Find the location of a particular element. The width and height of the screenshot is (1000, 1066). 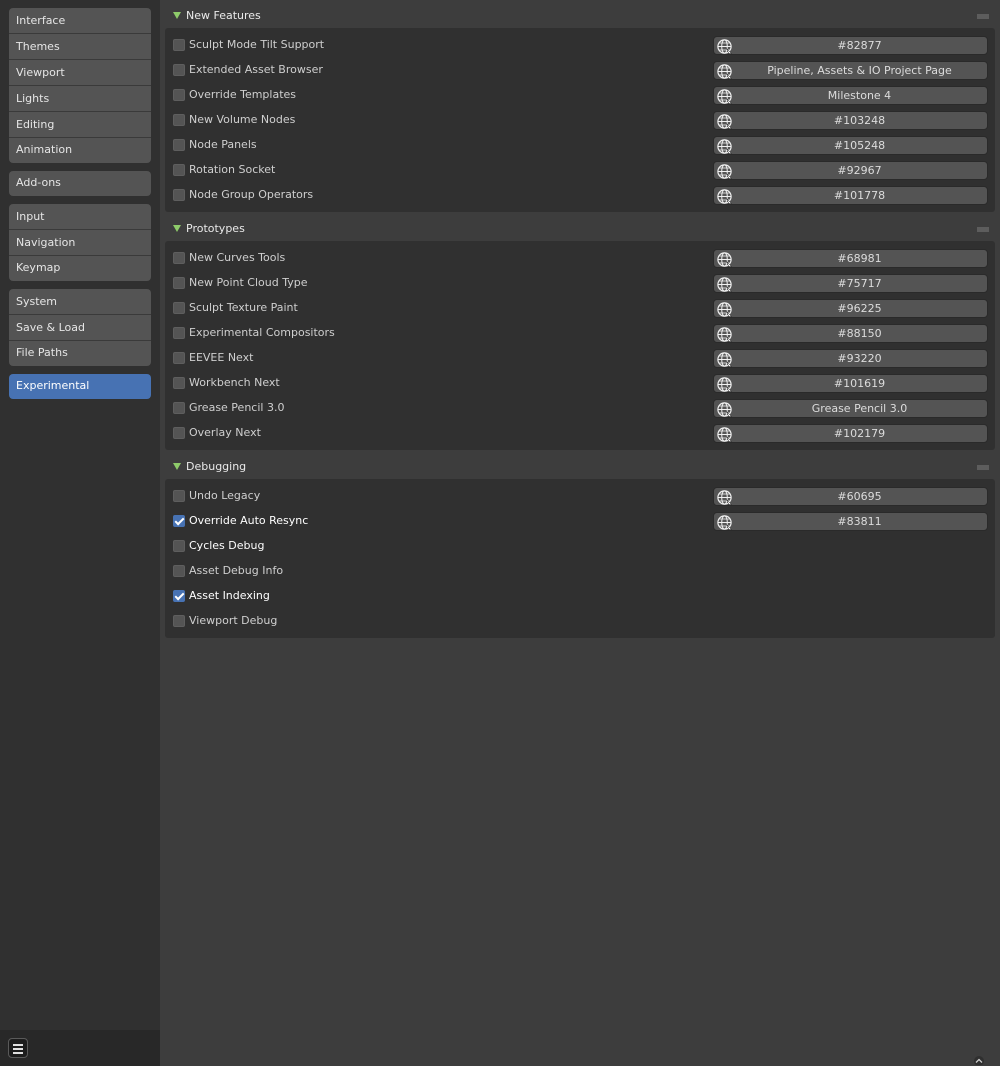

option-label: Rotation Socket is located at coordinates (232, 169).